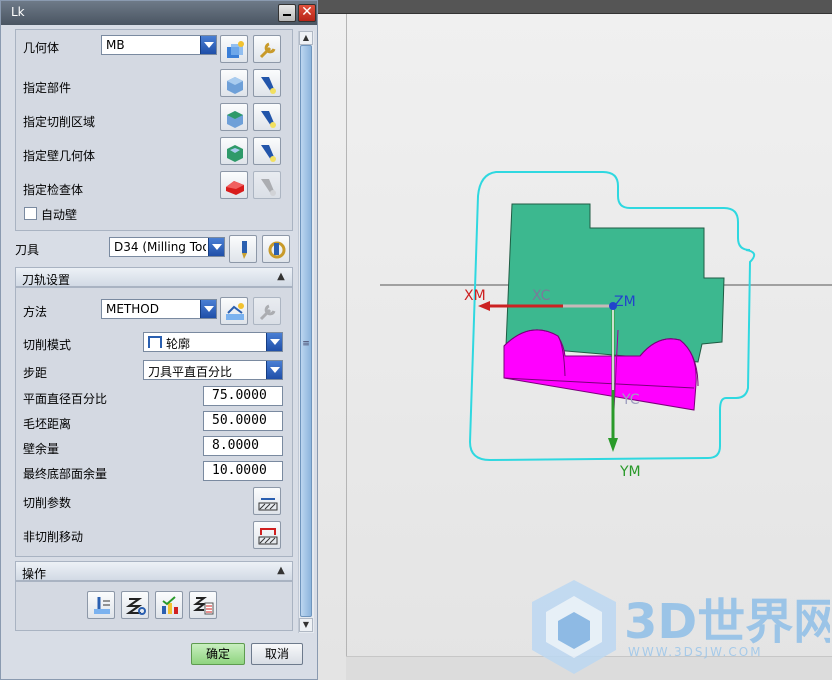 The width and height of the screenshot is (832, 680). Describe the element at coordinates (46, 280) in the screenshot. I see `path-settings-title: 刀轨设置` at that location.